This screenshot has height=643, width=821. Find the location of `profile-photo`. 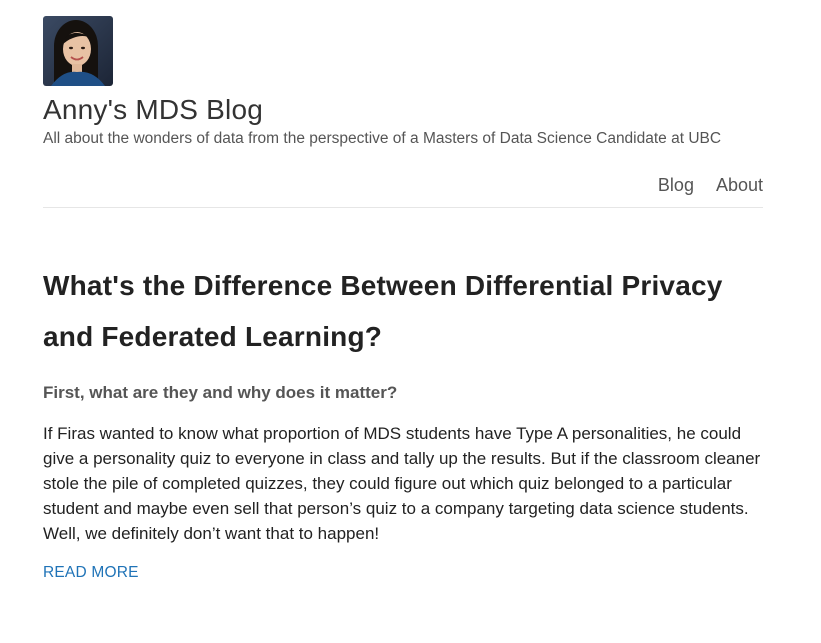

profile-photo is located at coordinates (78, 51).